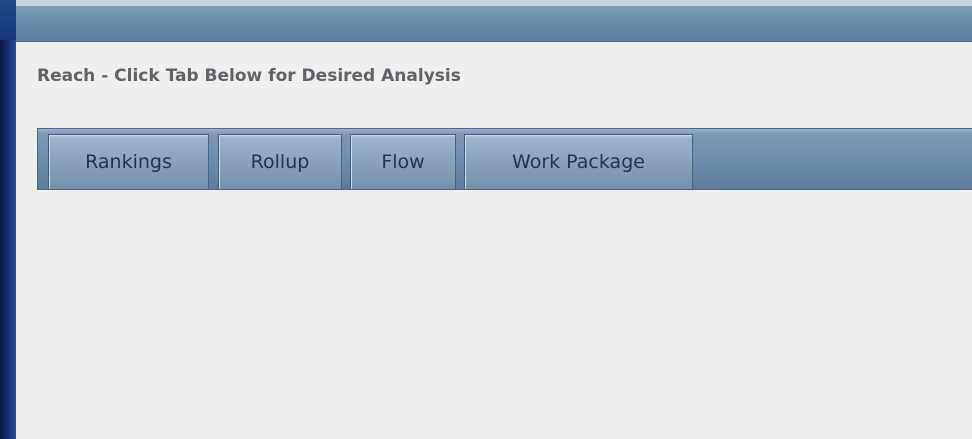  What do you see at coordinates (128, 162) in the screenshot?
I see `tab-rankings: Rankings` at bounding box center [128, 162].